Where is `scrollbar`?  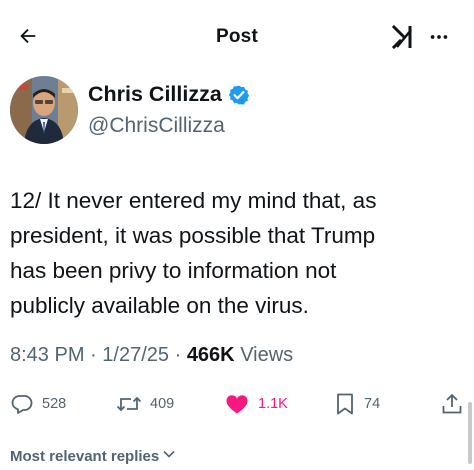 scrollbar is located at coordinates (470, 433).